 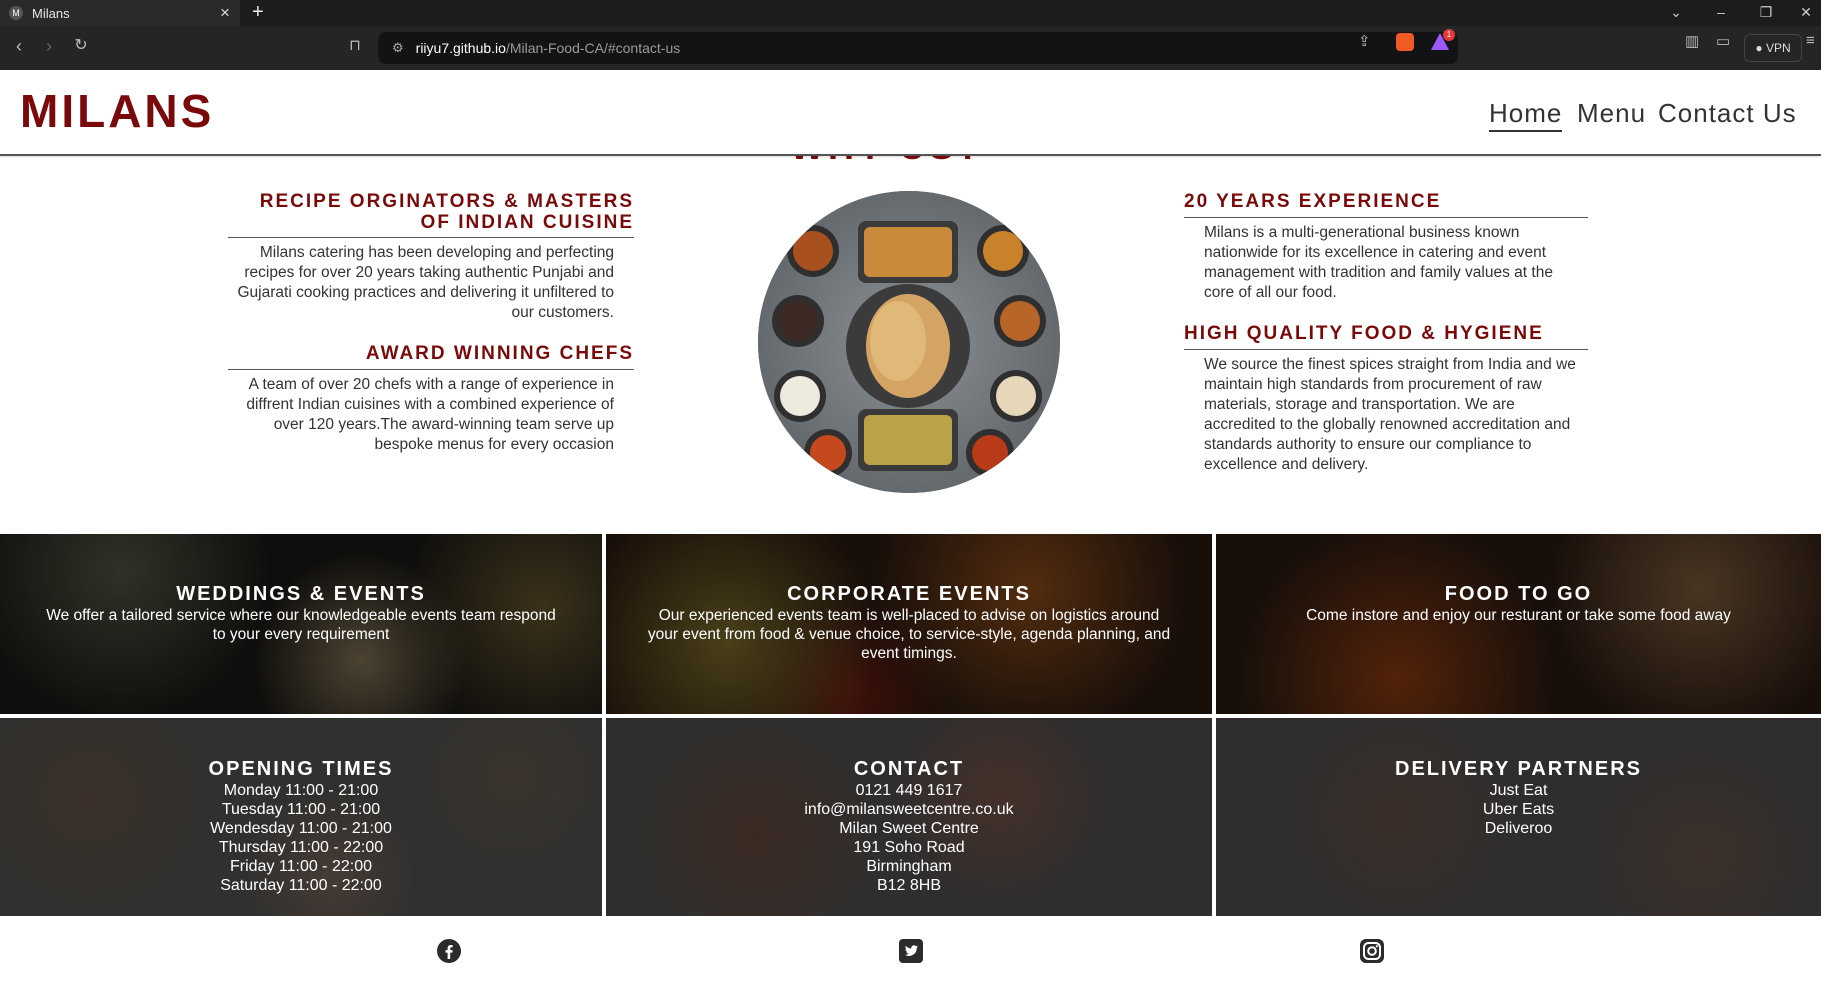 I want to click on tile-title: WEDDINGS & EVENTS, so click(x=301, y=594).